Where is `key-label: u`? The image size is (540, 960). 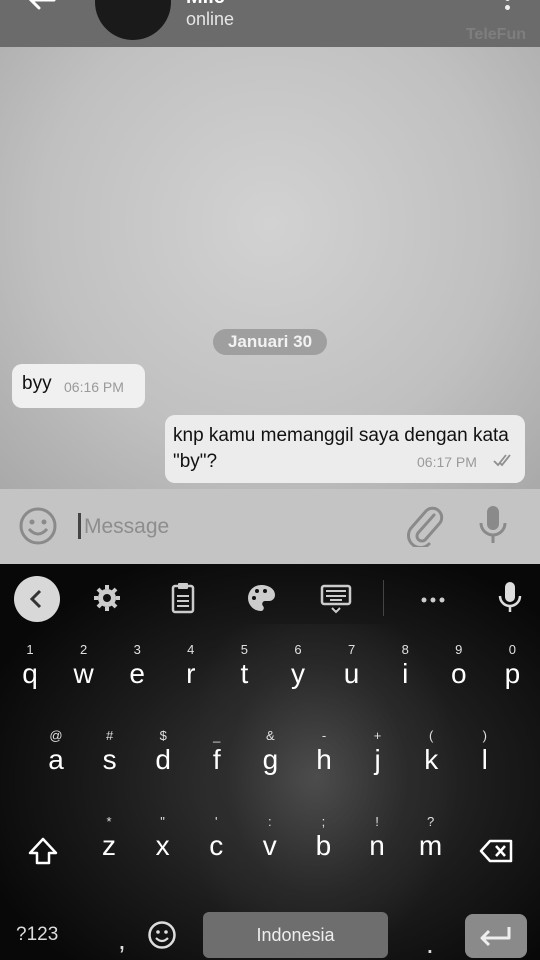
key-label: u is located at coordinates (351, 673).